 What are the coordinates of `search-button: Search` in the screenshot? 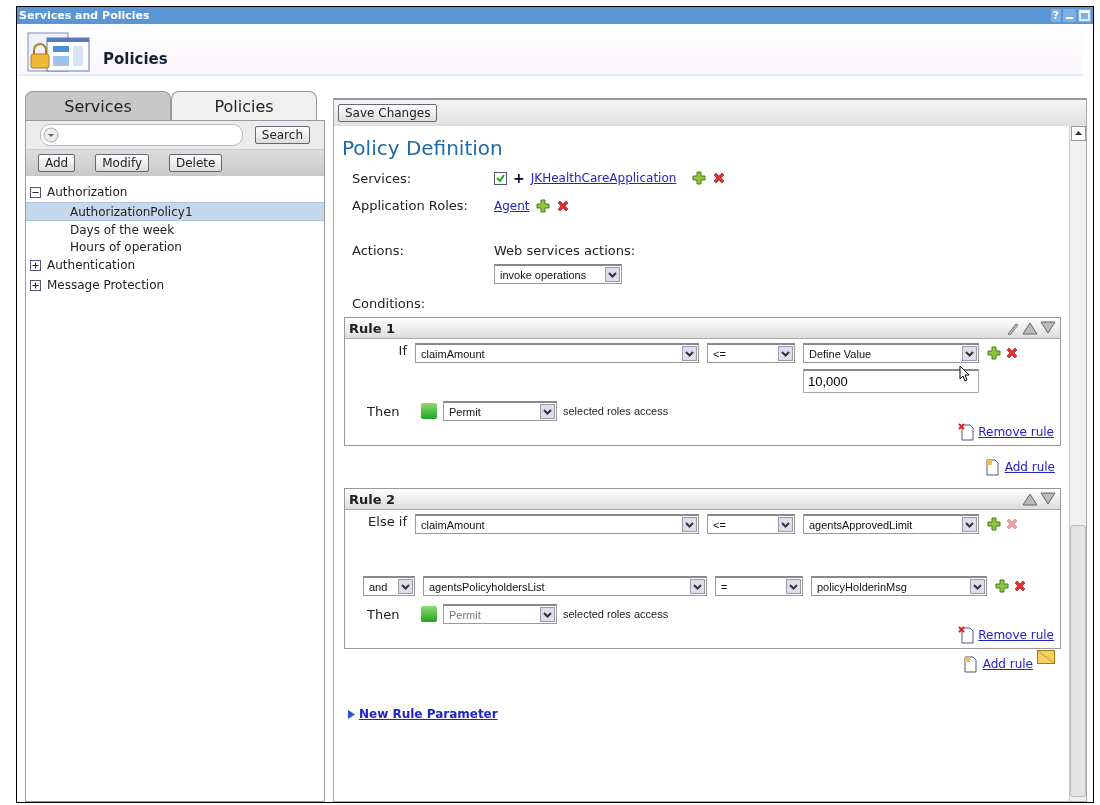 It's located at (282, 135).